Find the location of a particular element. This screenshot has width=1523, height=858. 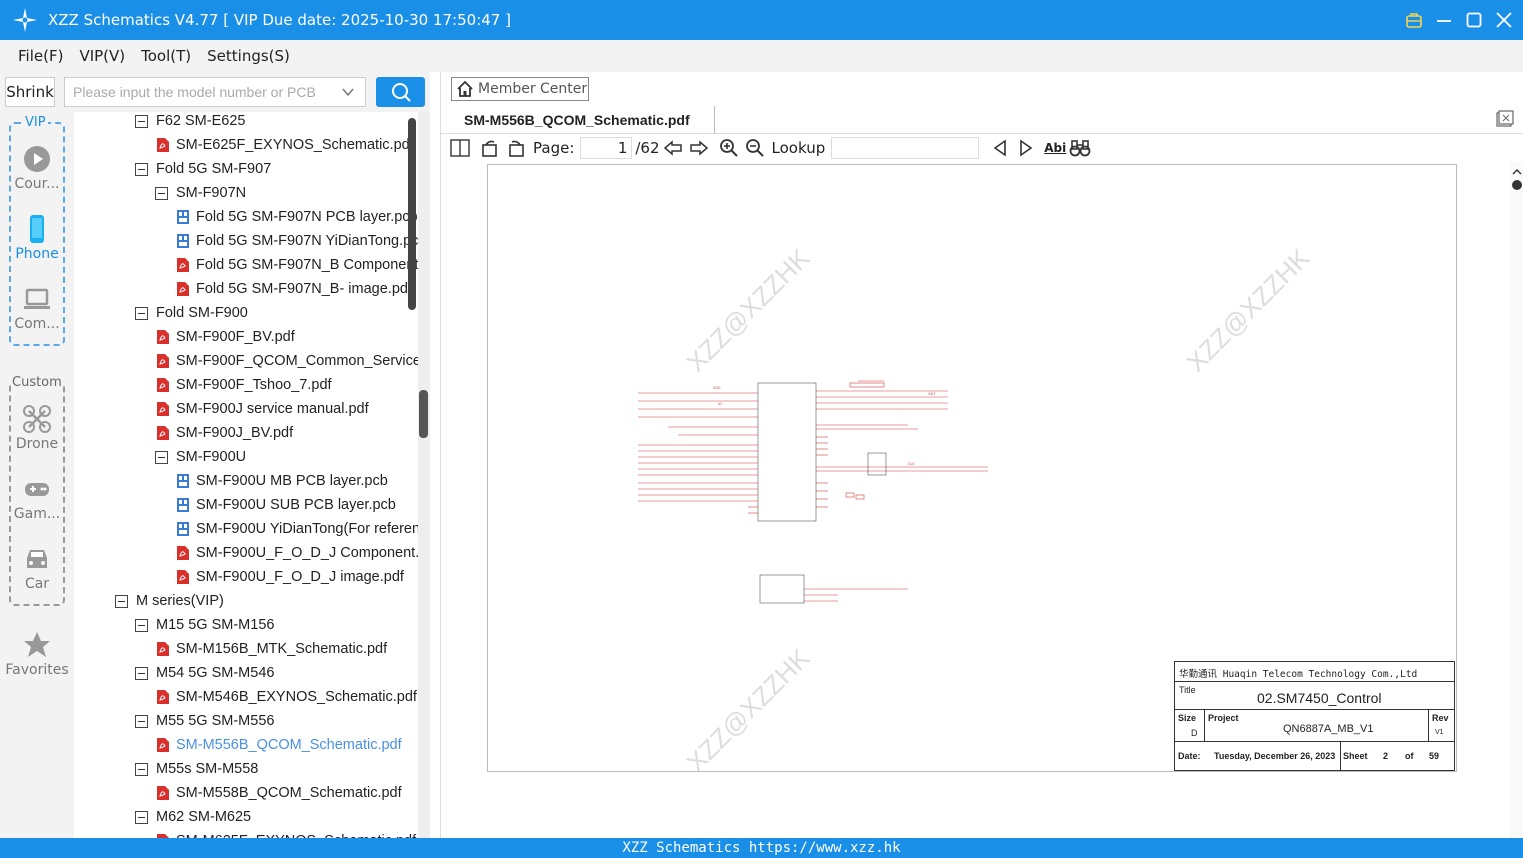

tree-folder: M54 5G SM-M546 is located at coordinates (204, 673).